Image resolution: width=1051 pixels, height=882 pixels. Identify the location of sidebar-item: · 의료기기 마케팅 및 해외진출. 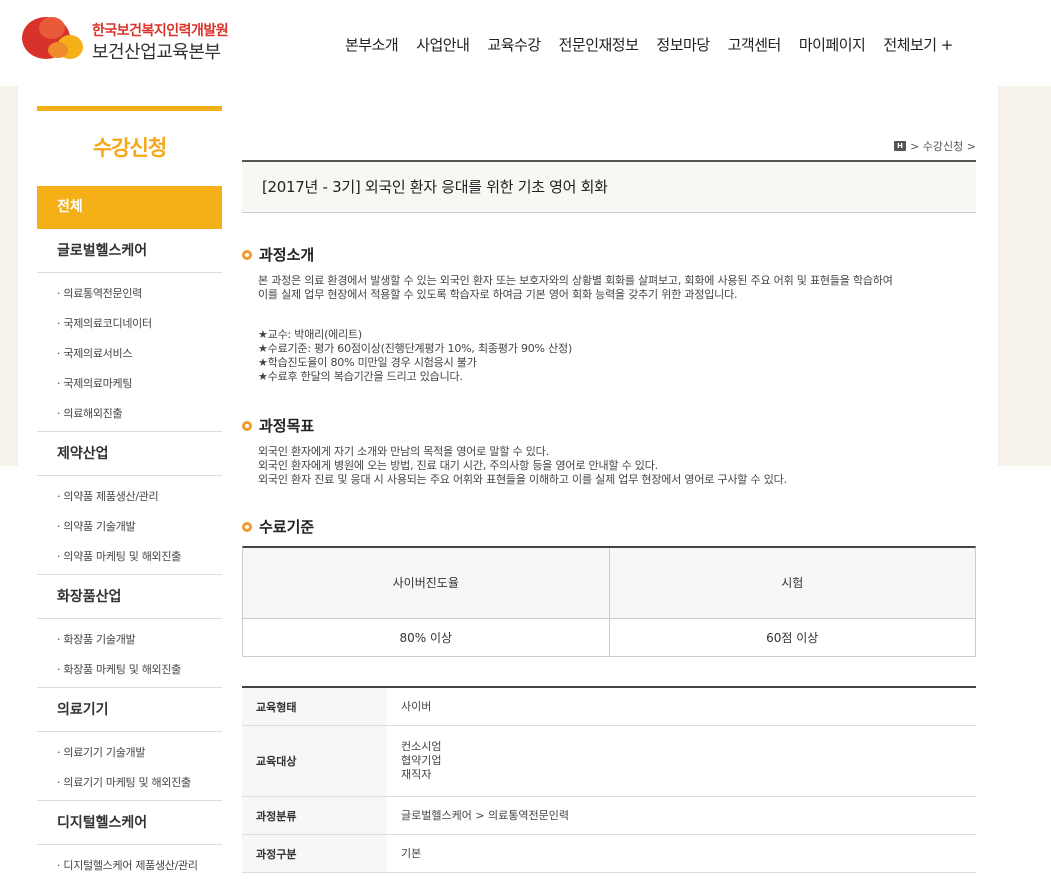
(139, 783).